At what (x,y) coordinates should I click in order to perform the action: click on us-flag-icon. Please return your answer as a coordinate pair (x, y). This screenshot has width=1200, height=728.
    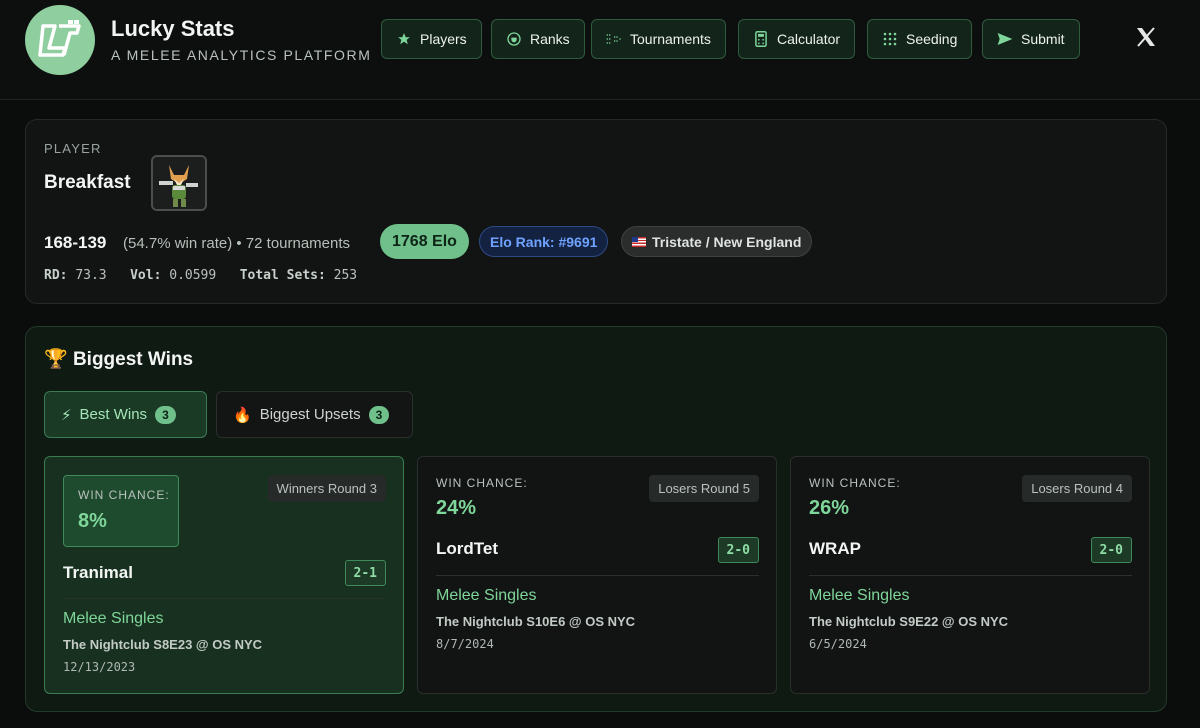
    Looking at the image, I should click on (639, 241).